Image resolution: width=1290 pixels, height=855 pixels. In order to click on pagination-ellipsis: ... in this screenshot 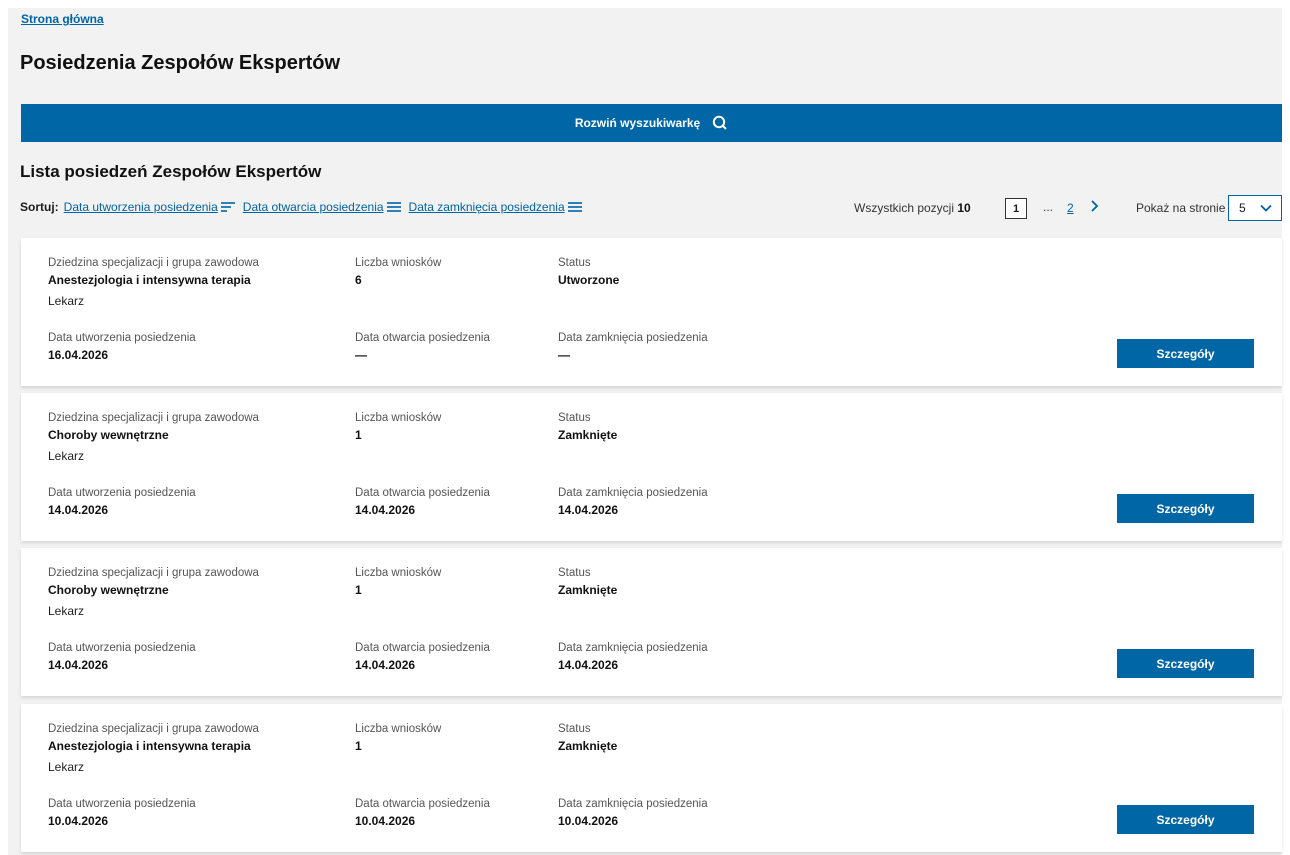, I will do `click(1048, 207)`.